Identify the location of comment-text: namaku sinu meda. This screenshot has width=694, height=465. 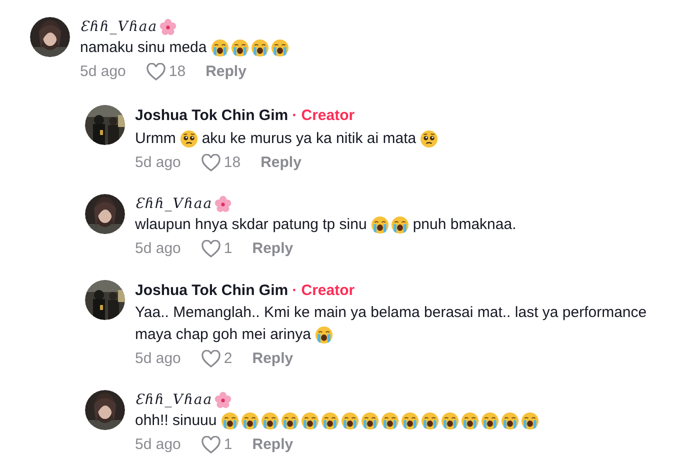
(143, 48).